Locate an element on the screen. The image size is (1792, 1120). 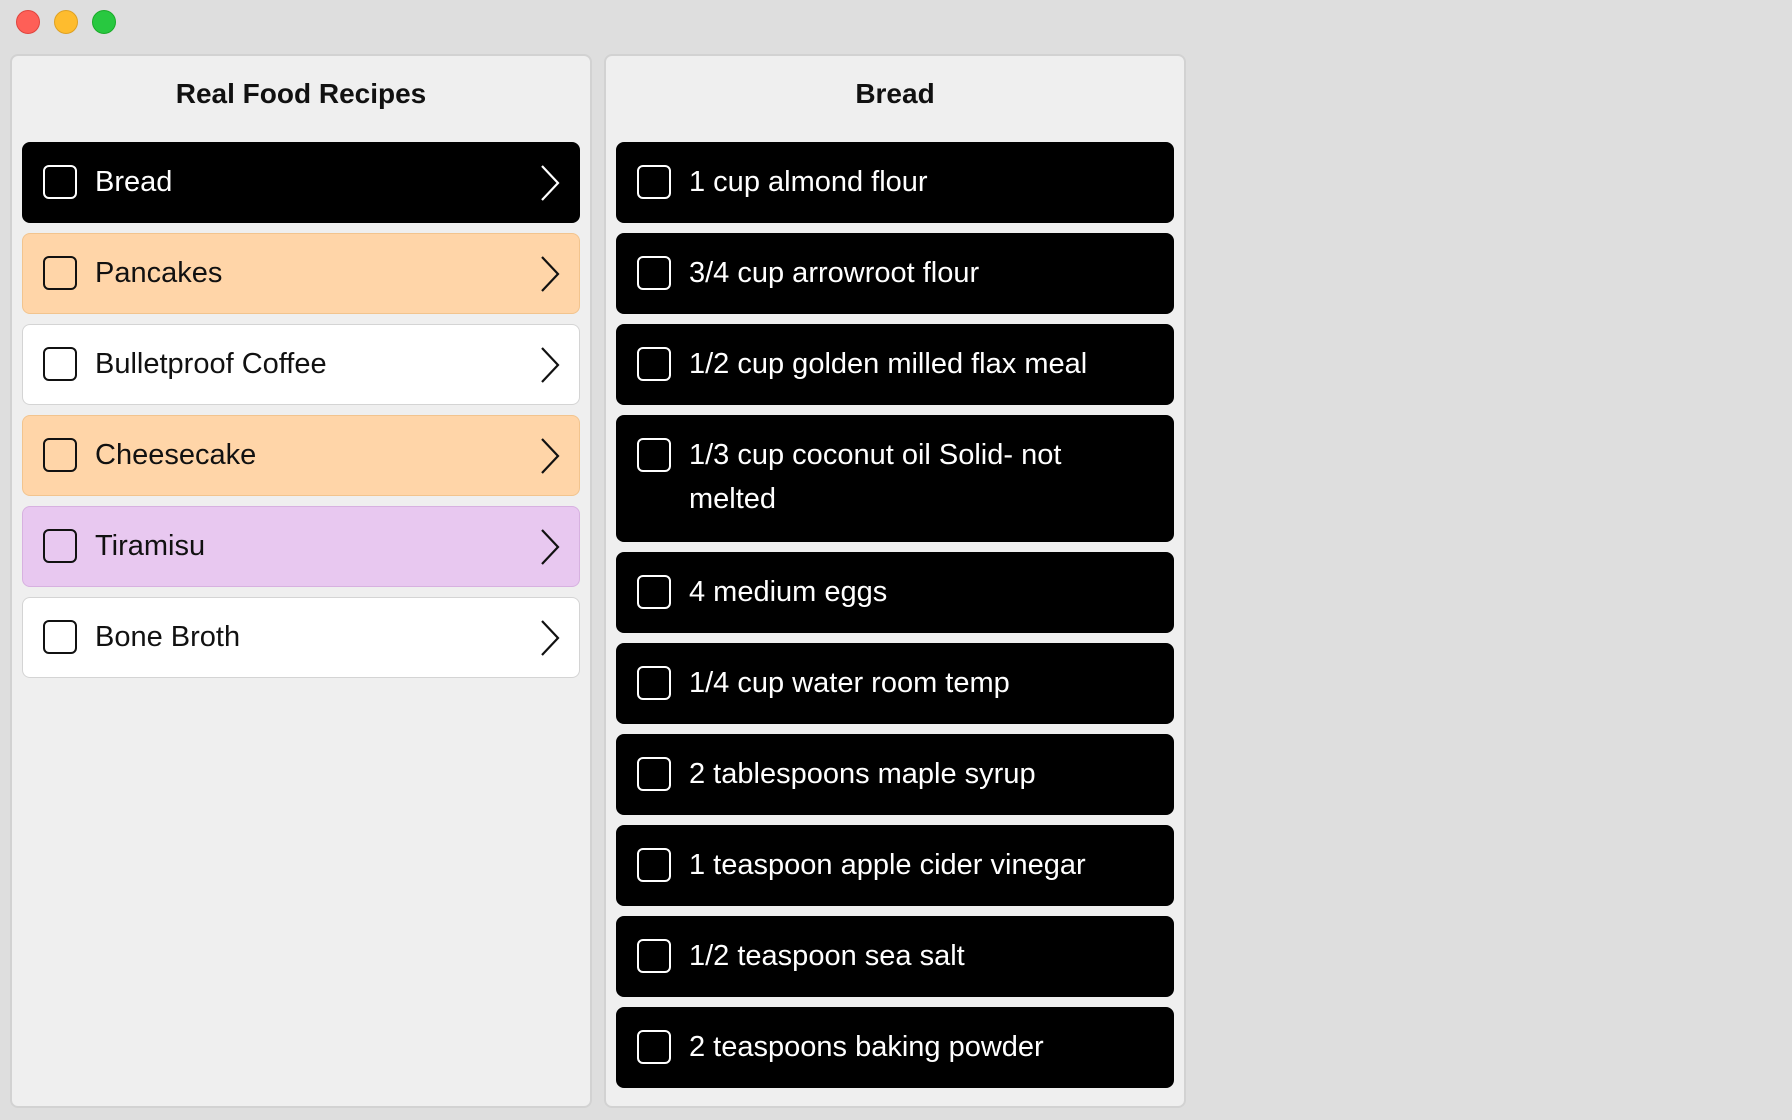
minimize-window-button is located at coordinates (66, 22).